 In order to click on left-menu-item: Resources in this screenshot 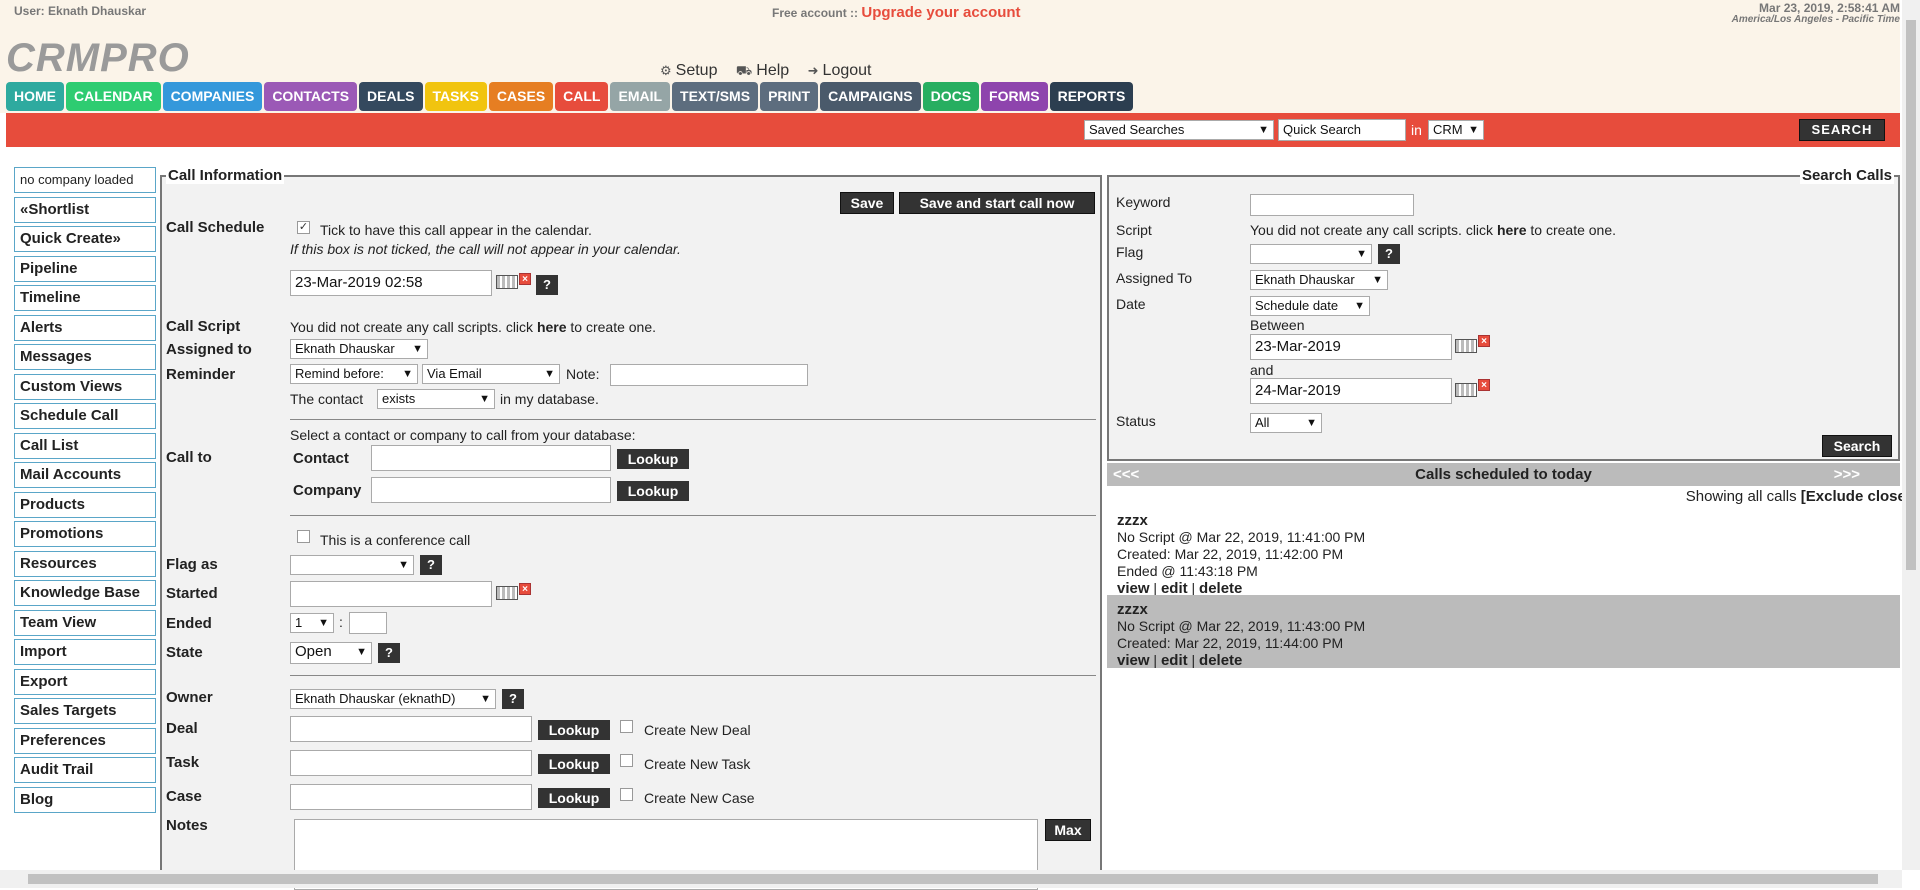, I will do `click(85, 563)`.